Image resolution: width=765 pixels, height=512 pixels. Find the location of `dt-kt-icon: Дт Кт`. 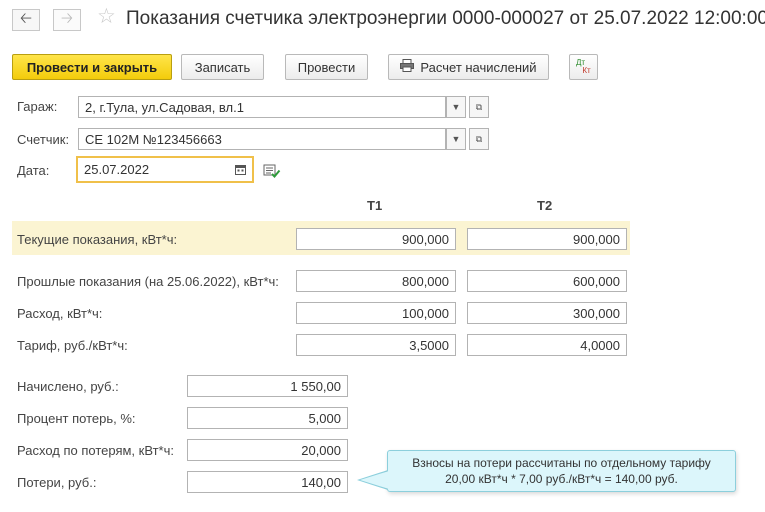

dt-kt-icon: Дт Кт is located at coordinates (583, 66).